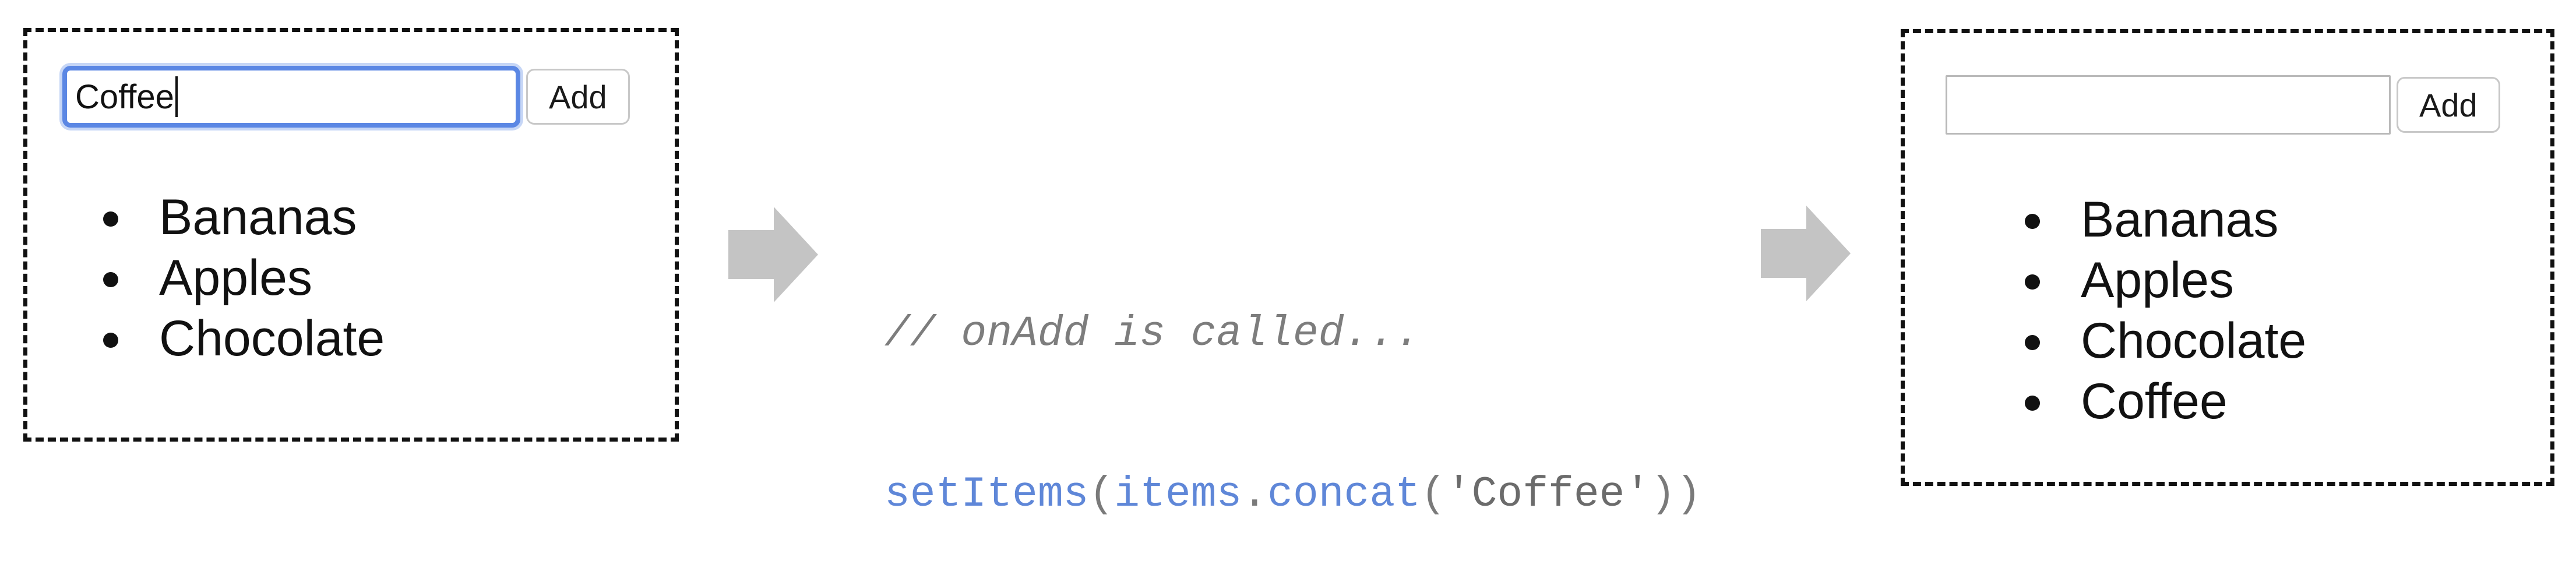  I want to click on list-item: Coffee, so click(2165, 402).